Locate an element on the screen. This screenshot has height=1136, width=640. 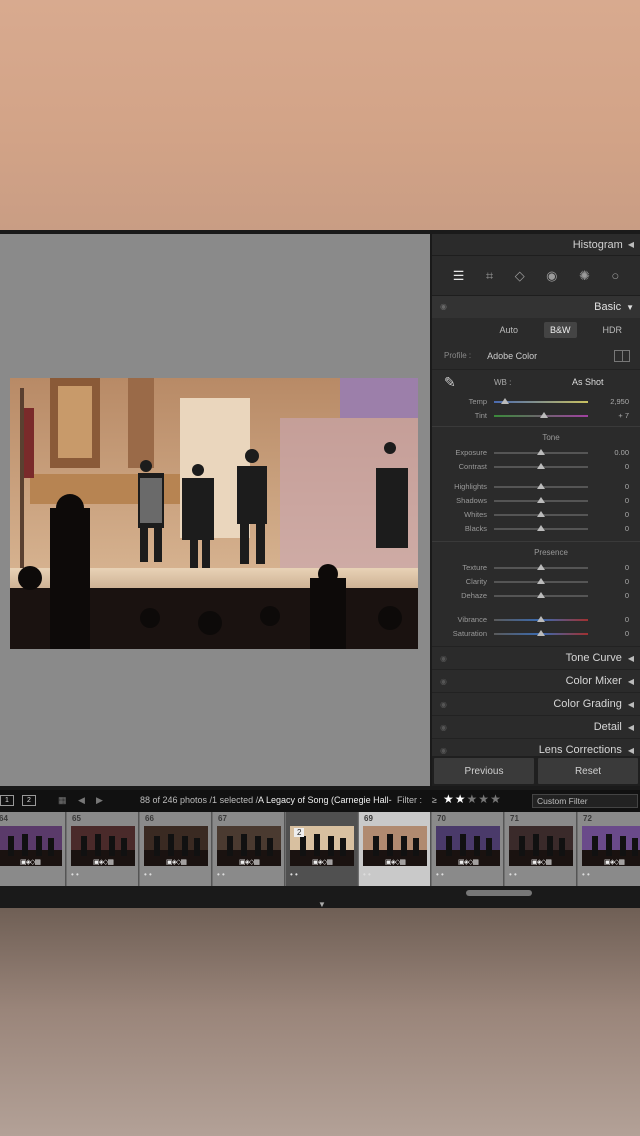
slider-blacks: Blacks 0 is located at coordinates (536, 528).